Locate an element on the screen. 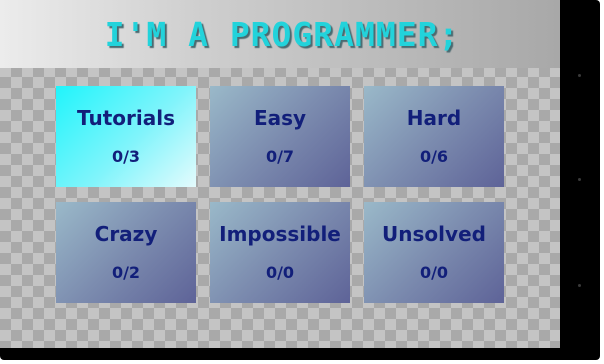 The width and height of the screenshot is (604, 364). game-title: I'M A PROGRAMMER; is located at coordinates (282, 34).